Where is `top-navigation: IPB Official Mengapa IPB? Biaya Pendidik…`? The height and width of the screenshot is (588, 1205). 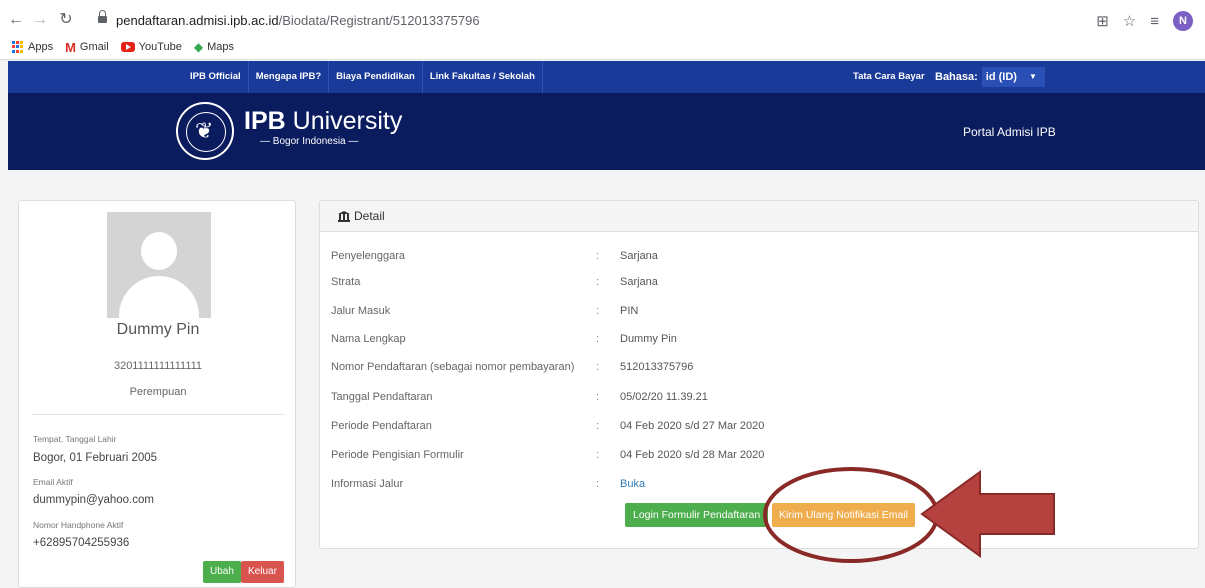 top-navigation: IPB Official Mengapa IPB? Biaya Pendidik… is located at coordinates (606, 77).